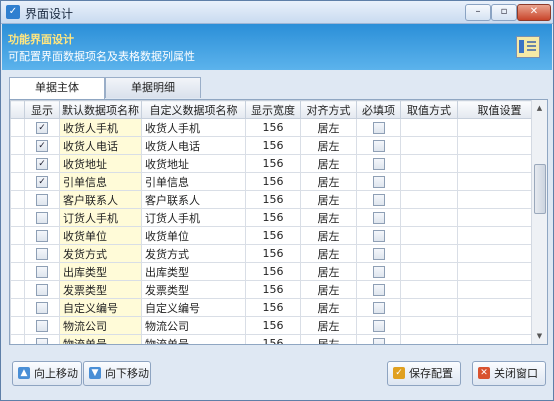 The image size is (554, 401). Describe the element at coordinates (193, 163) in the screenshot. I see `custom-name-cell: 收货地址` at that location.